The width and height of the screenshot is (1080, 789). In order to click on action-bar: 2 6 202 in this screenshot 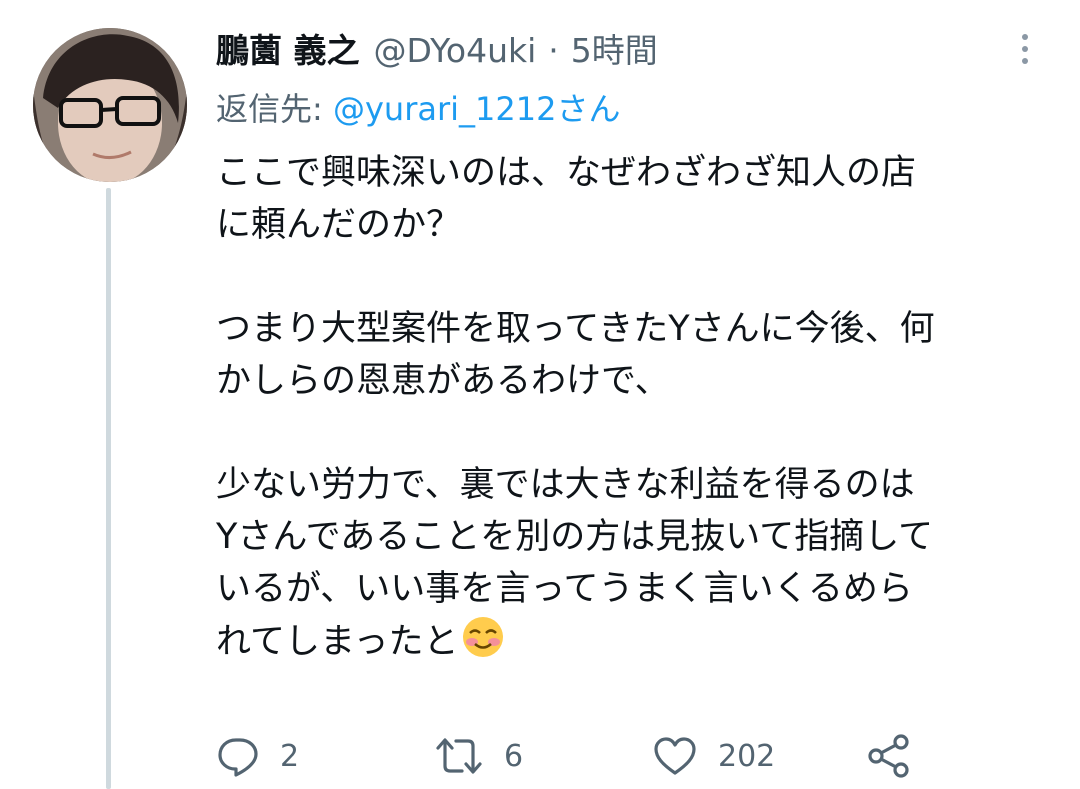, I will do `click(576, 756)`.